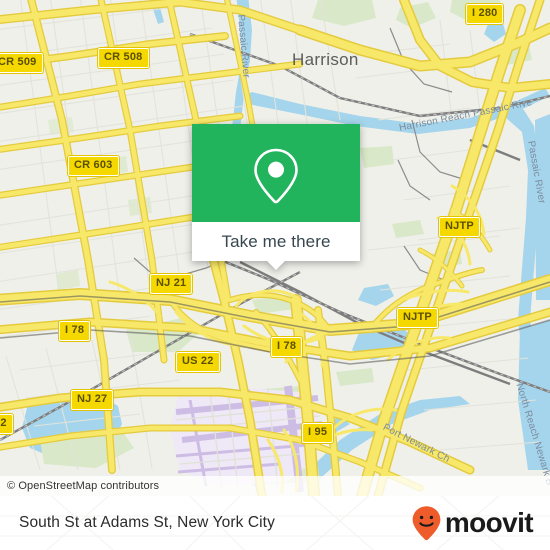 Image resolution: width=550 pixels, height=550 pixels. I want to click on road-shield-label: NJ 27, so click(92, 399).